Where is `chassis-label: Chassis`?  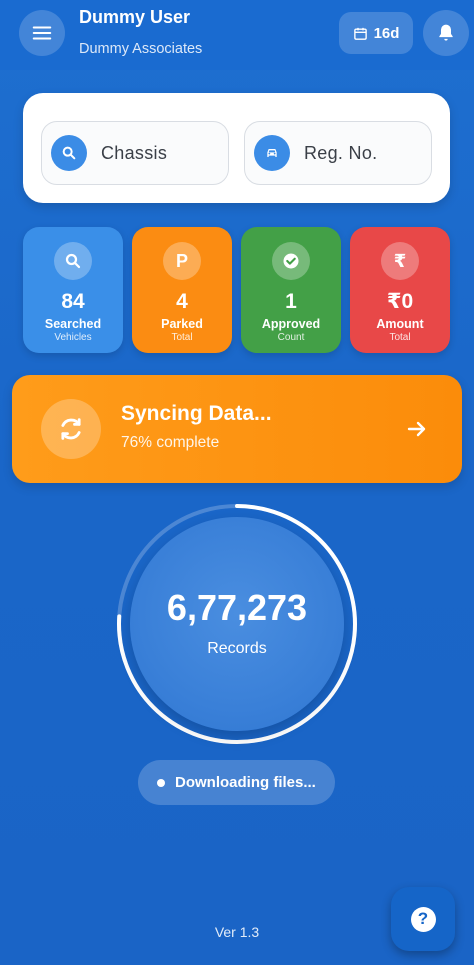 chassis-label: Chassis is located at coordinates (134, 152).